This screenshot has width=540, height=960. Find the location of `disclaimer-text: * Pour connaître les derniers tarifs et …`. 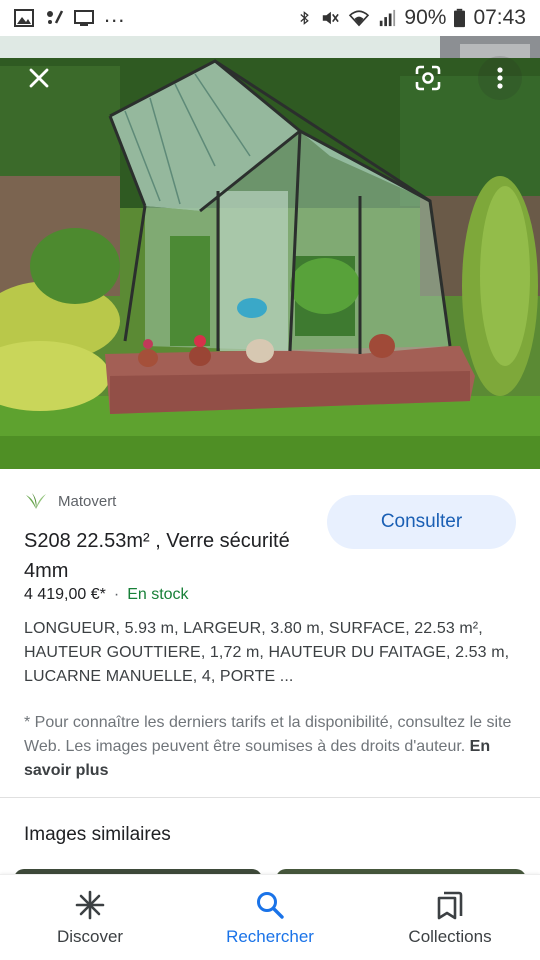

disclaimer-text: * Pour connaître les derniers tarifs et … is located at coordinates (268, 734).